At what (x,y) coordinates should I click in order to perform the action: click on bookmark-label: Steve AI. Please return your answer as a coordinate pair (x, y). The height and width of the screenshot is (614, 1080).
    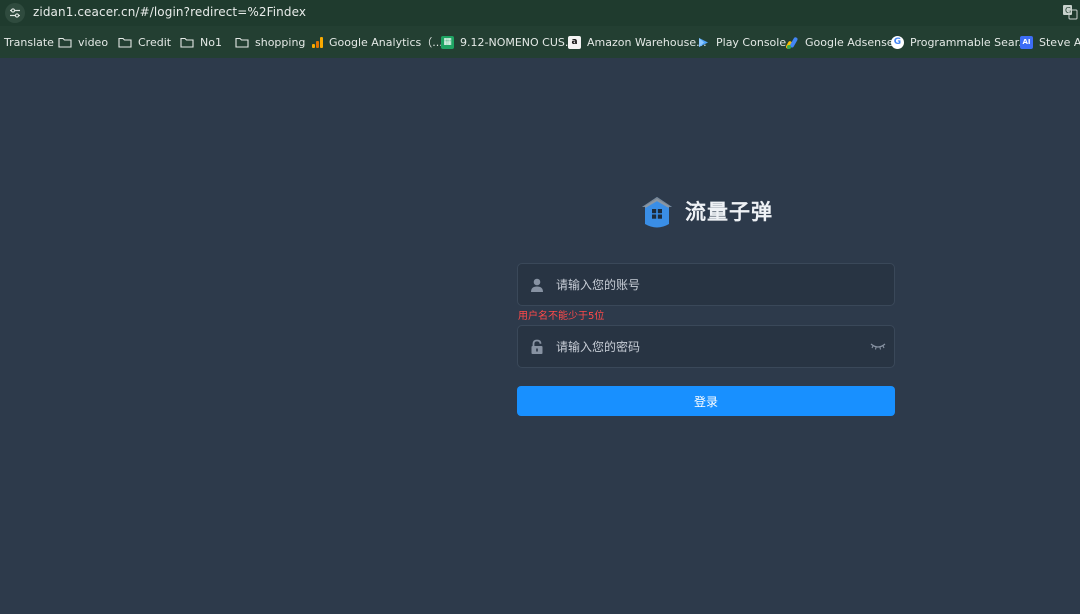
    Looking at the image, I should click on (1059, 42).